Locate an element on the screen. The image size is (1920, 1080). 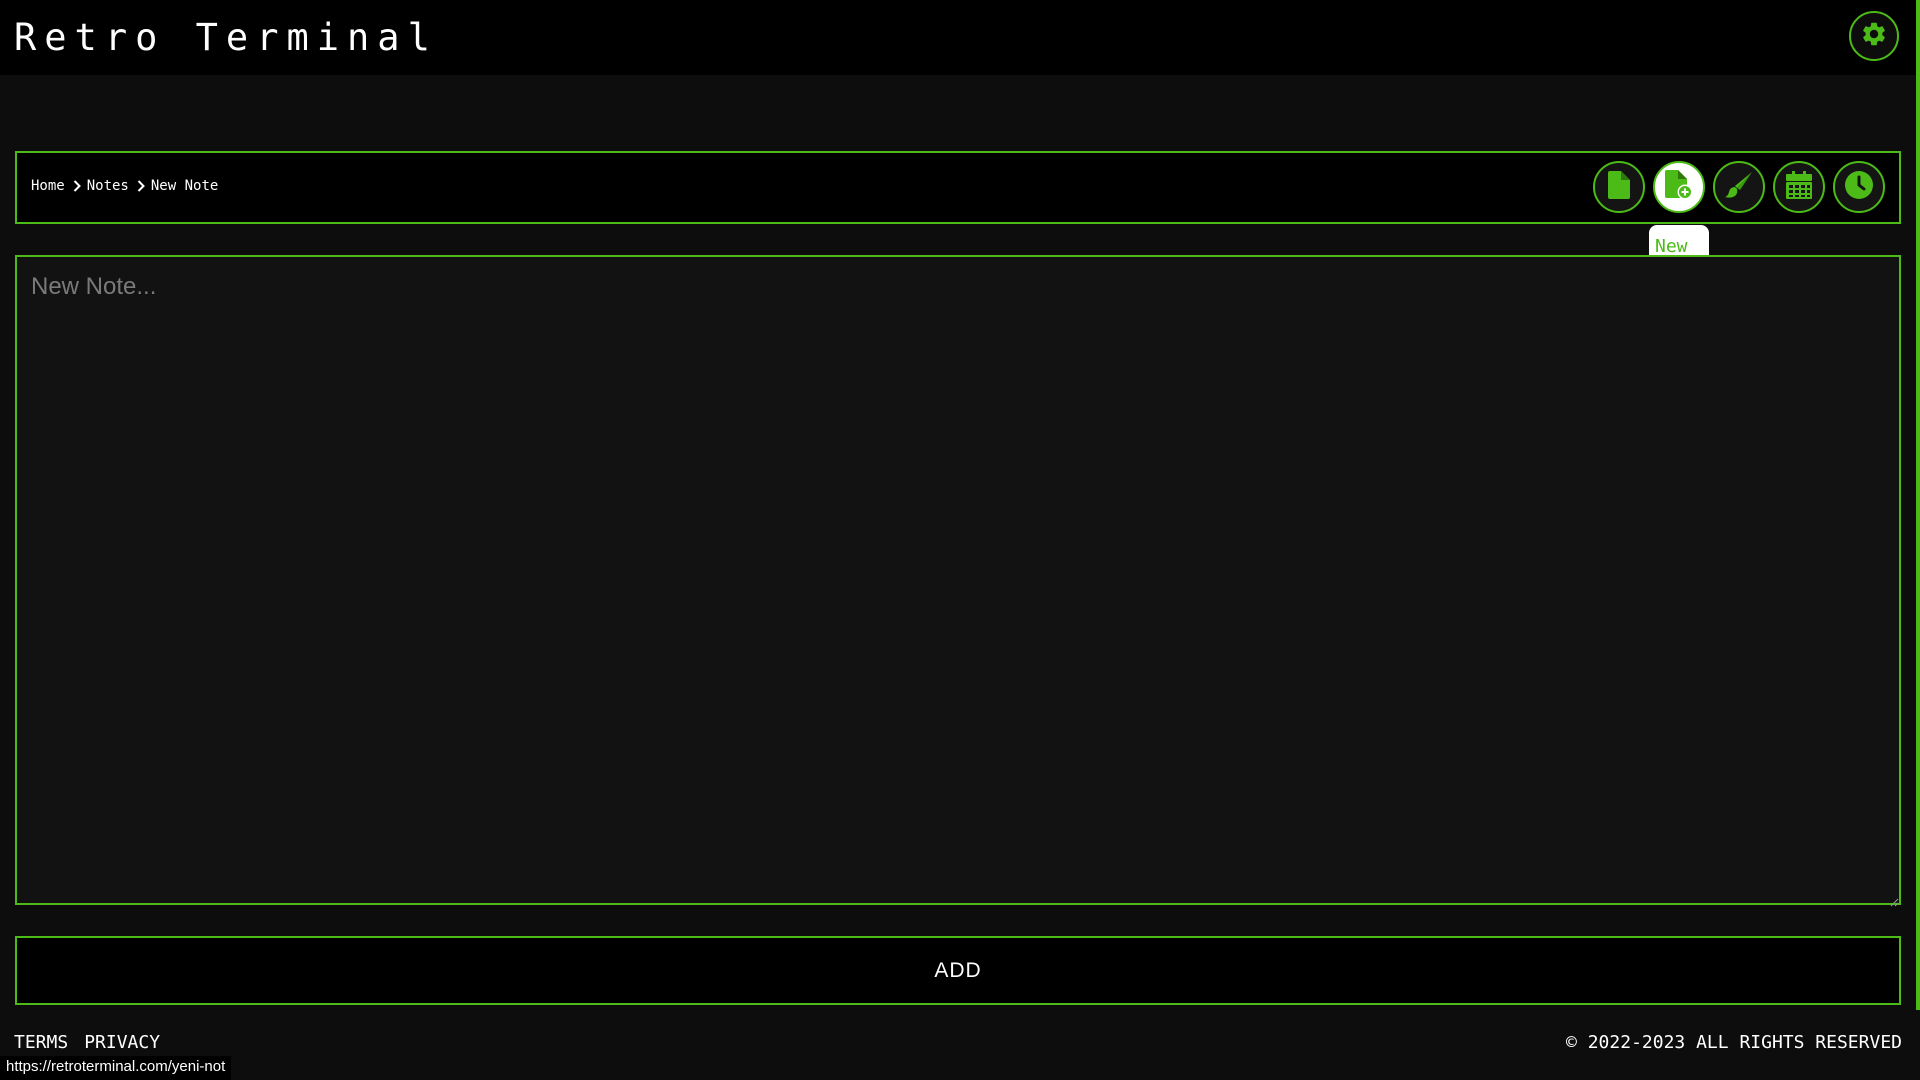
calendar-icon is located at coordinates (1799, 187).